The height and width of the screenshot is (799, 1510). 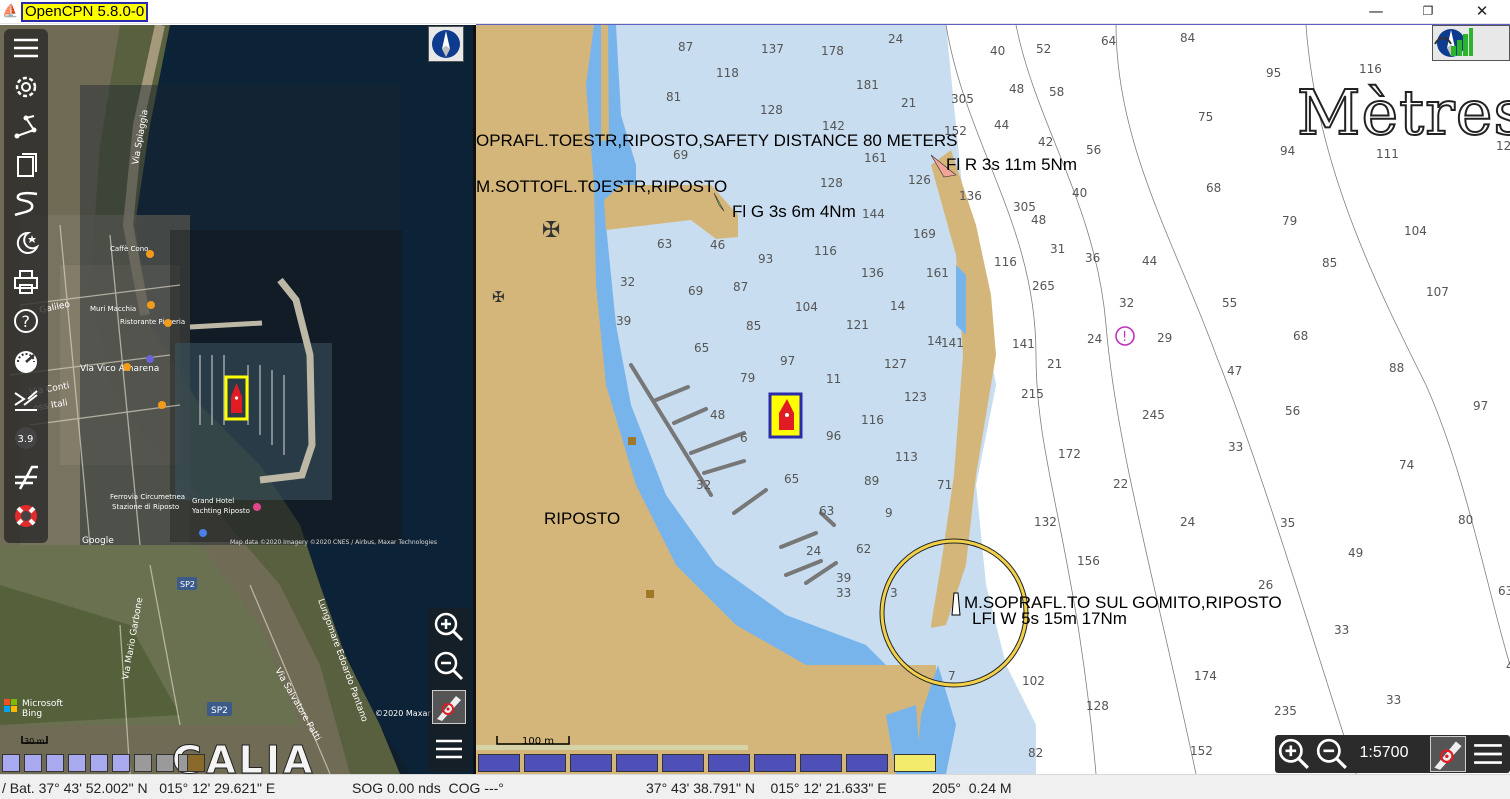 I want to click on layers-icon, so click(x=26, y=165).